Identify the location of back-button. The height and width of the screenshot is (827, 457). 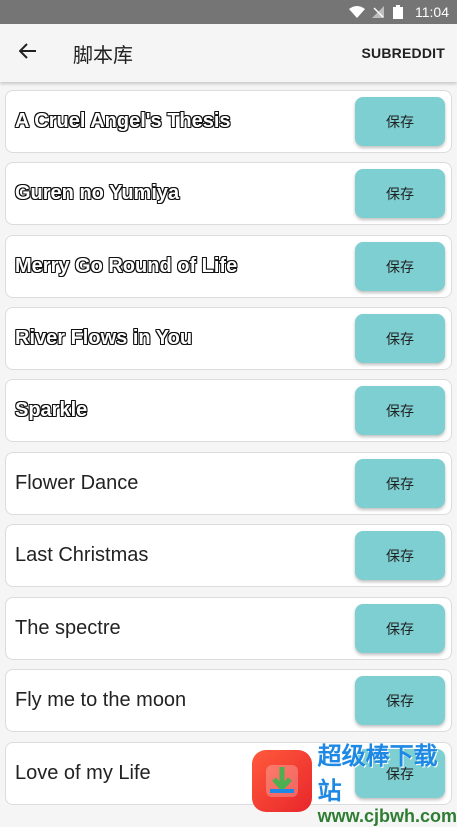
(28, 53).